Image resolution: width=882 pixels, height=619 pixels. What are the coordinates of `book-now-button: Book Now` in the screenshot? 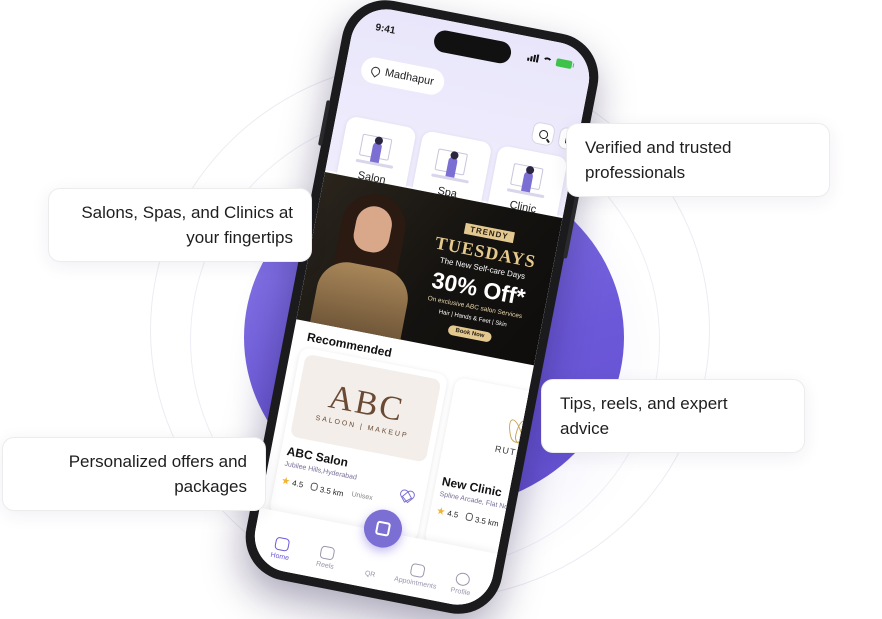 It's located at (470, 333).